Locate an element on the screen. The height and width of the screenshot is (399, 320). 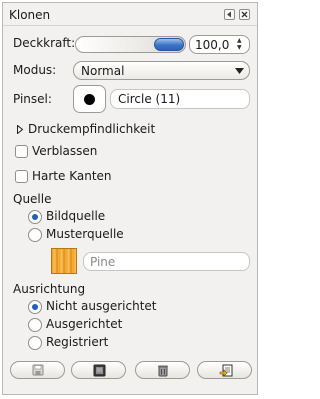
pressure-sensitivity-label: Druckempfindlichkeit is located at coordinates (91, 129).